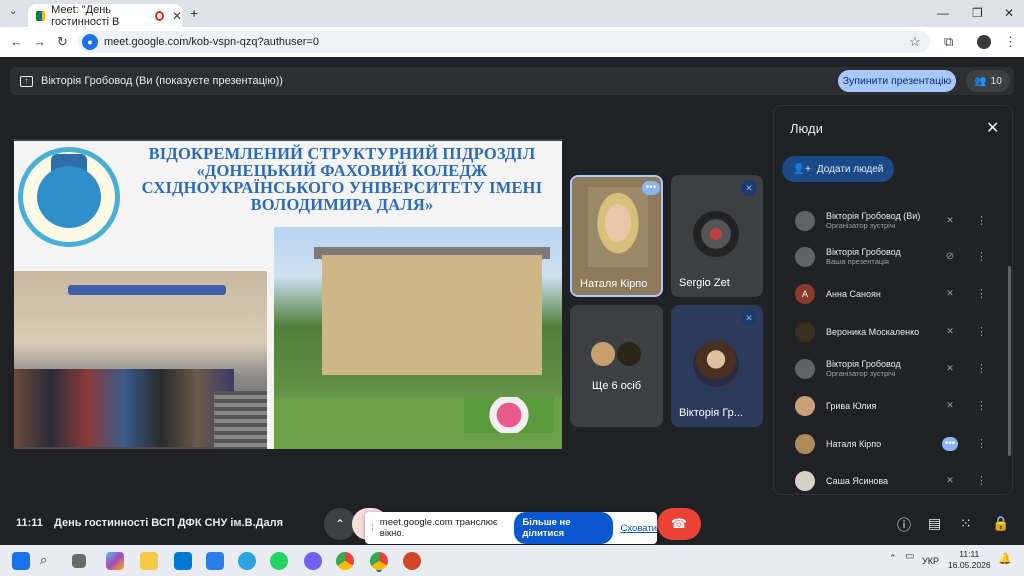 This screenshot has width=1024, height=576. I want to click on stop-sharing-button: Більше не ділитися, so click(563, 528).